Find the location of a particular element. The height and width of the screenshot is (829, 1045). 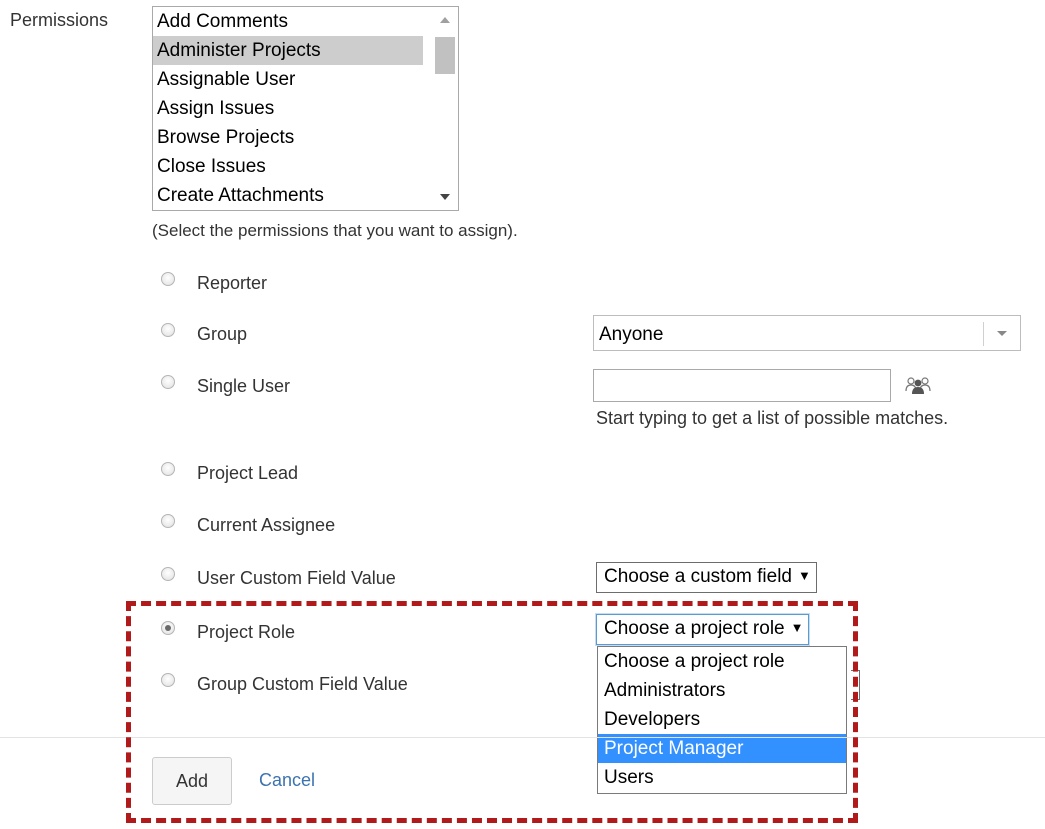

current-assignee-label: Current Assignee is located at coordinates (266, 525).